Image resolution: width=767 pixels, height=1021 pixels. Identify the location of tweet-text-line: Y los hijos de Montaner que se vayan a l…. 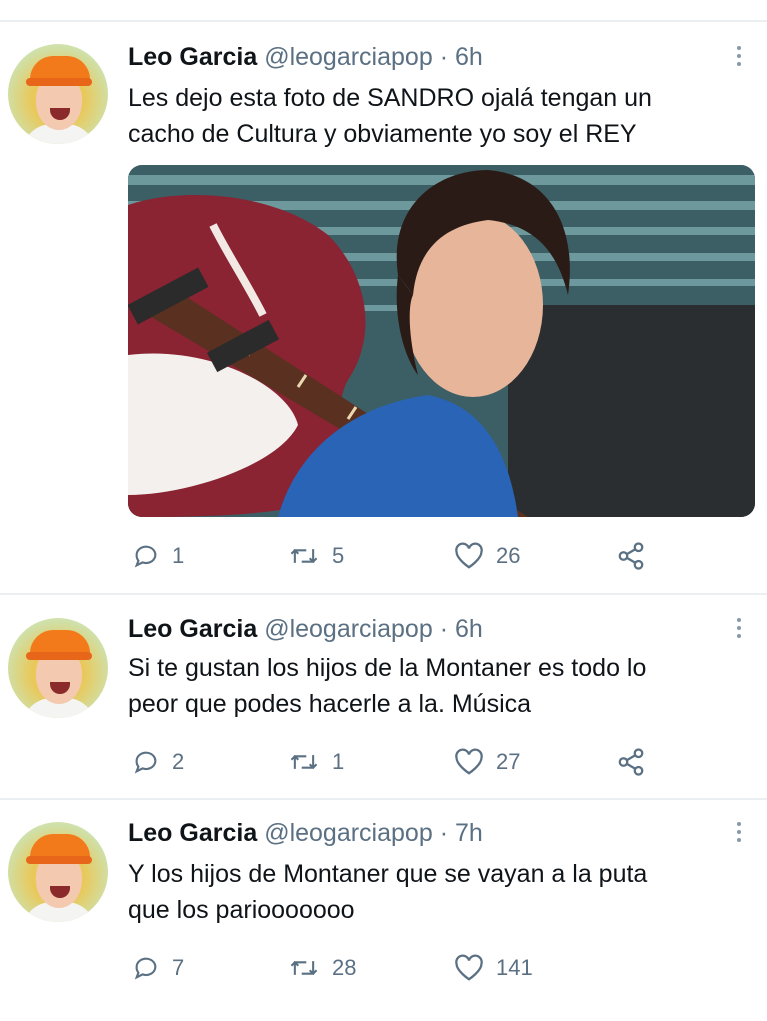
(388, 874).